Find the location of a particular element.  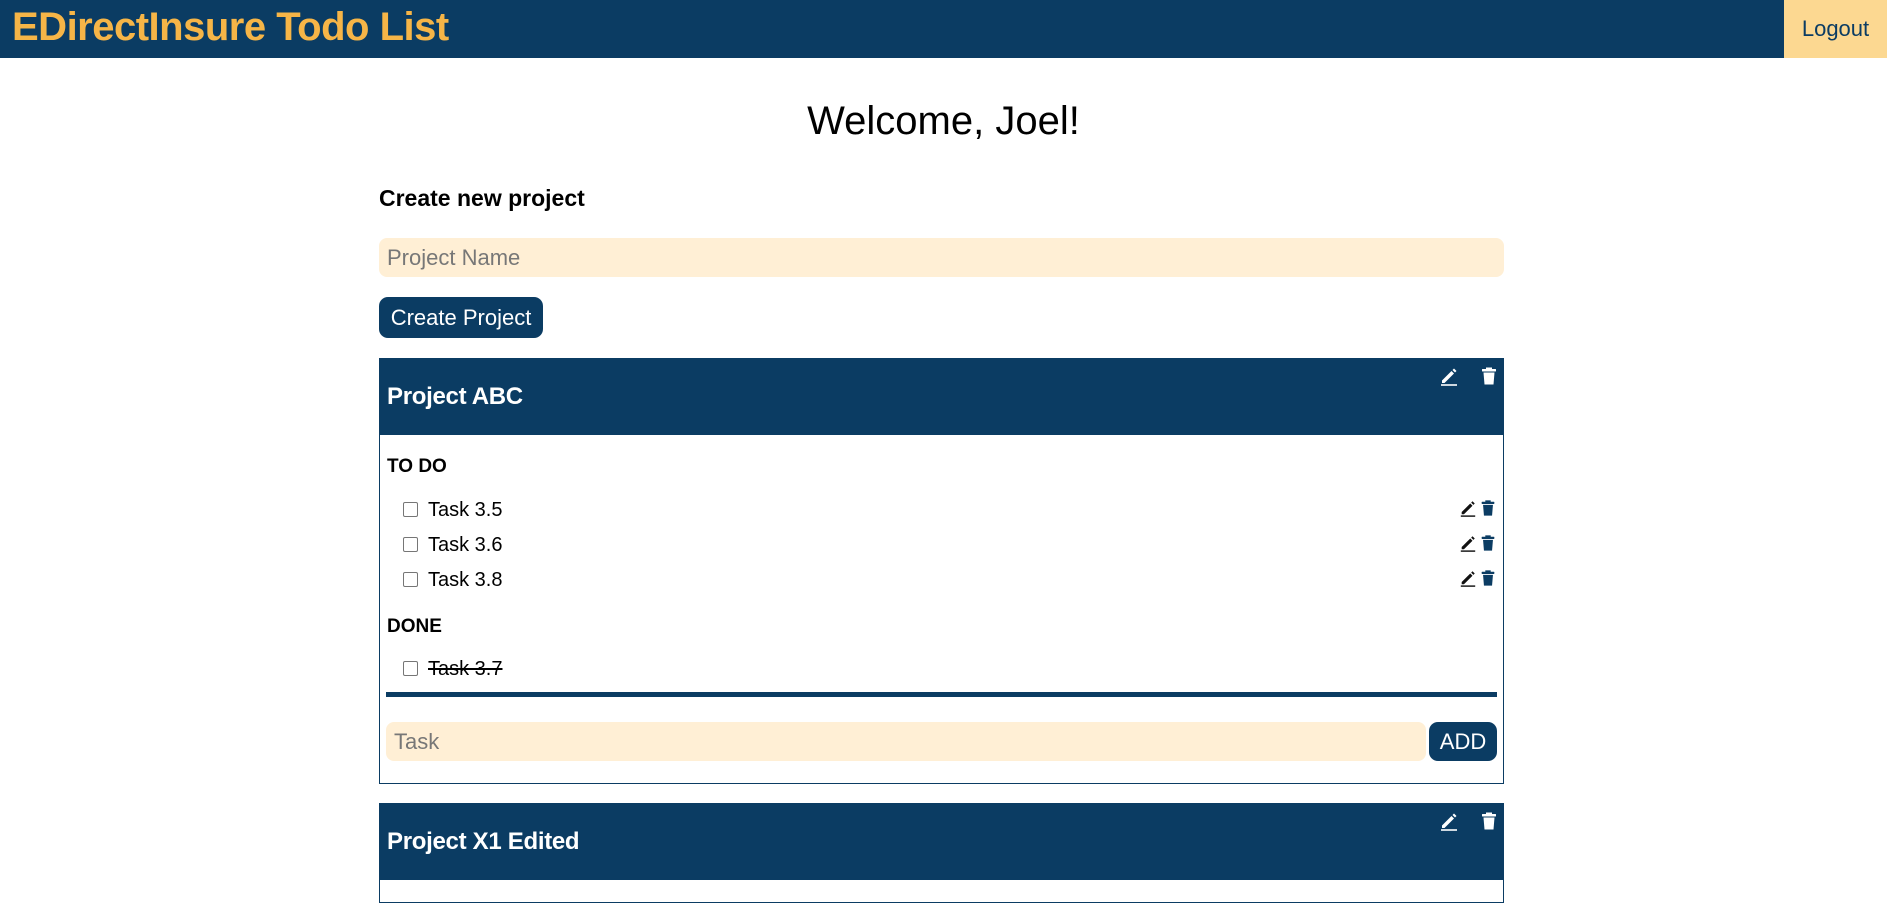

project-name-input is located at coordinates (941, 257).